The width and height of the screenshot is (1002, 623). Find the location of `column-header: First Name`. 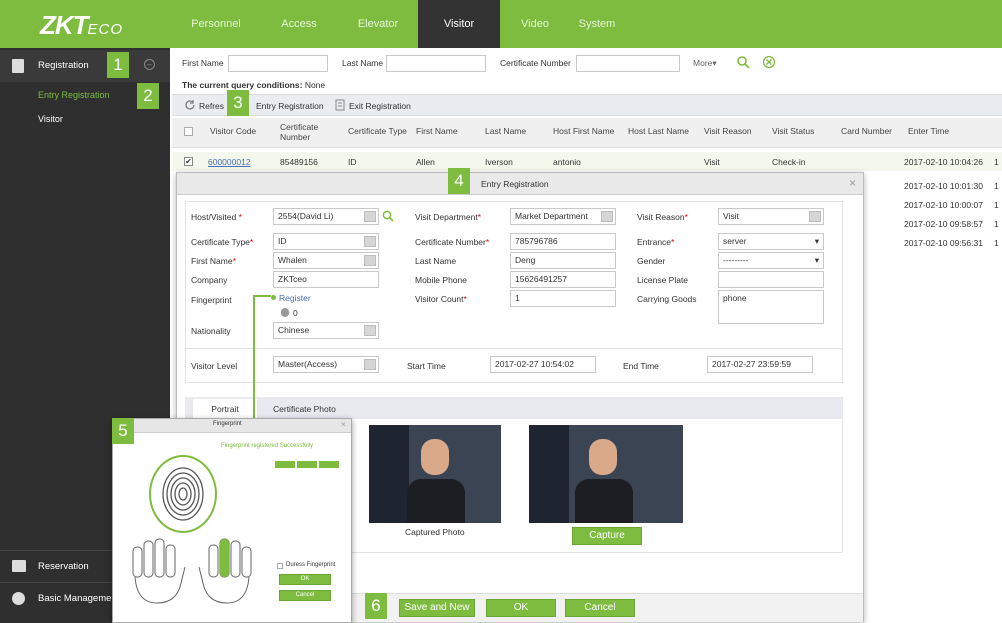

column-header: First Name is located at coordinates (437, 131).